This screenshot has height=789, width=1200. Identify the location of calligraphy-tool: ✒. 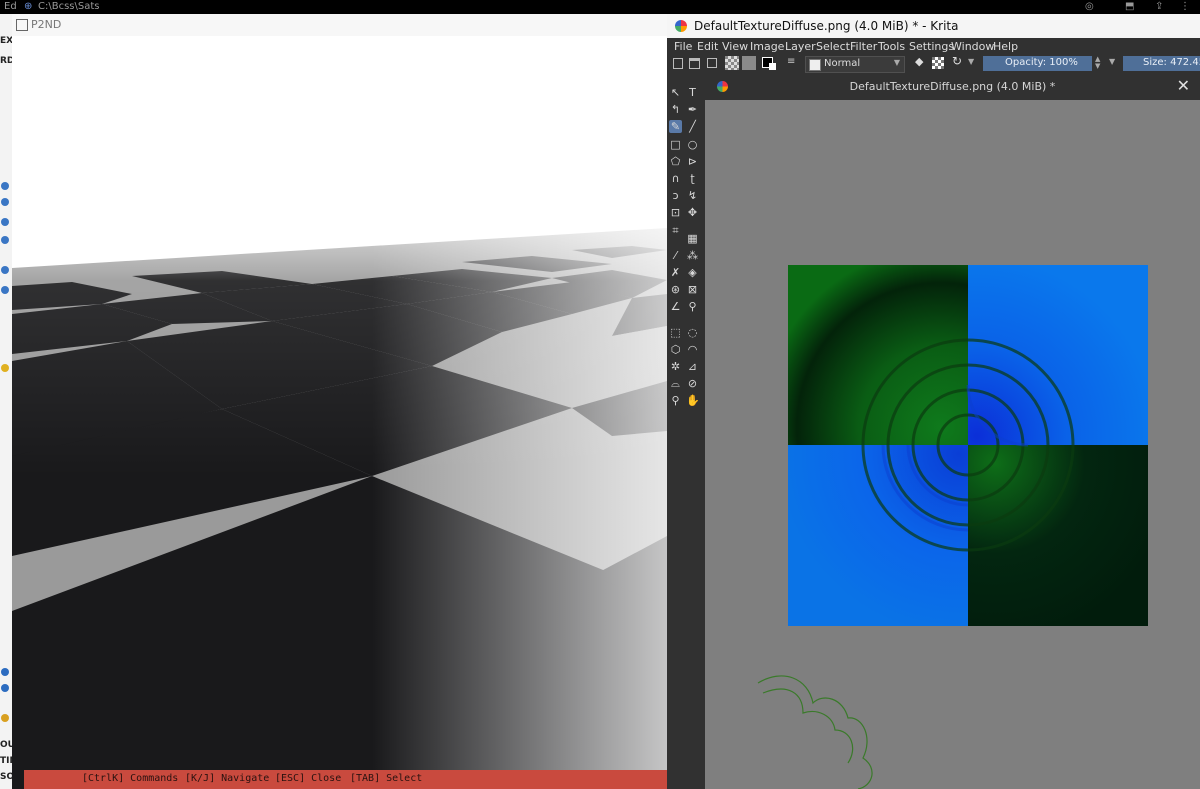
(692, 109).